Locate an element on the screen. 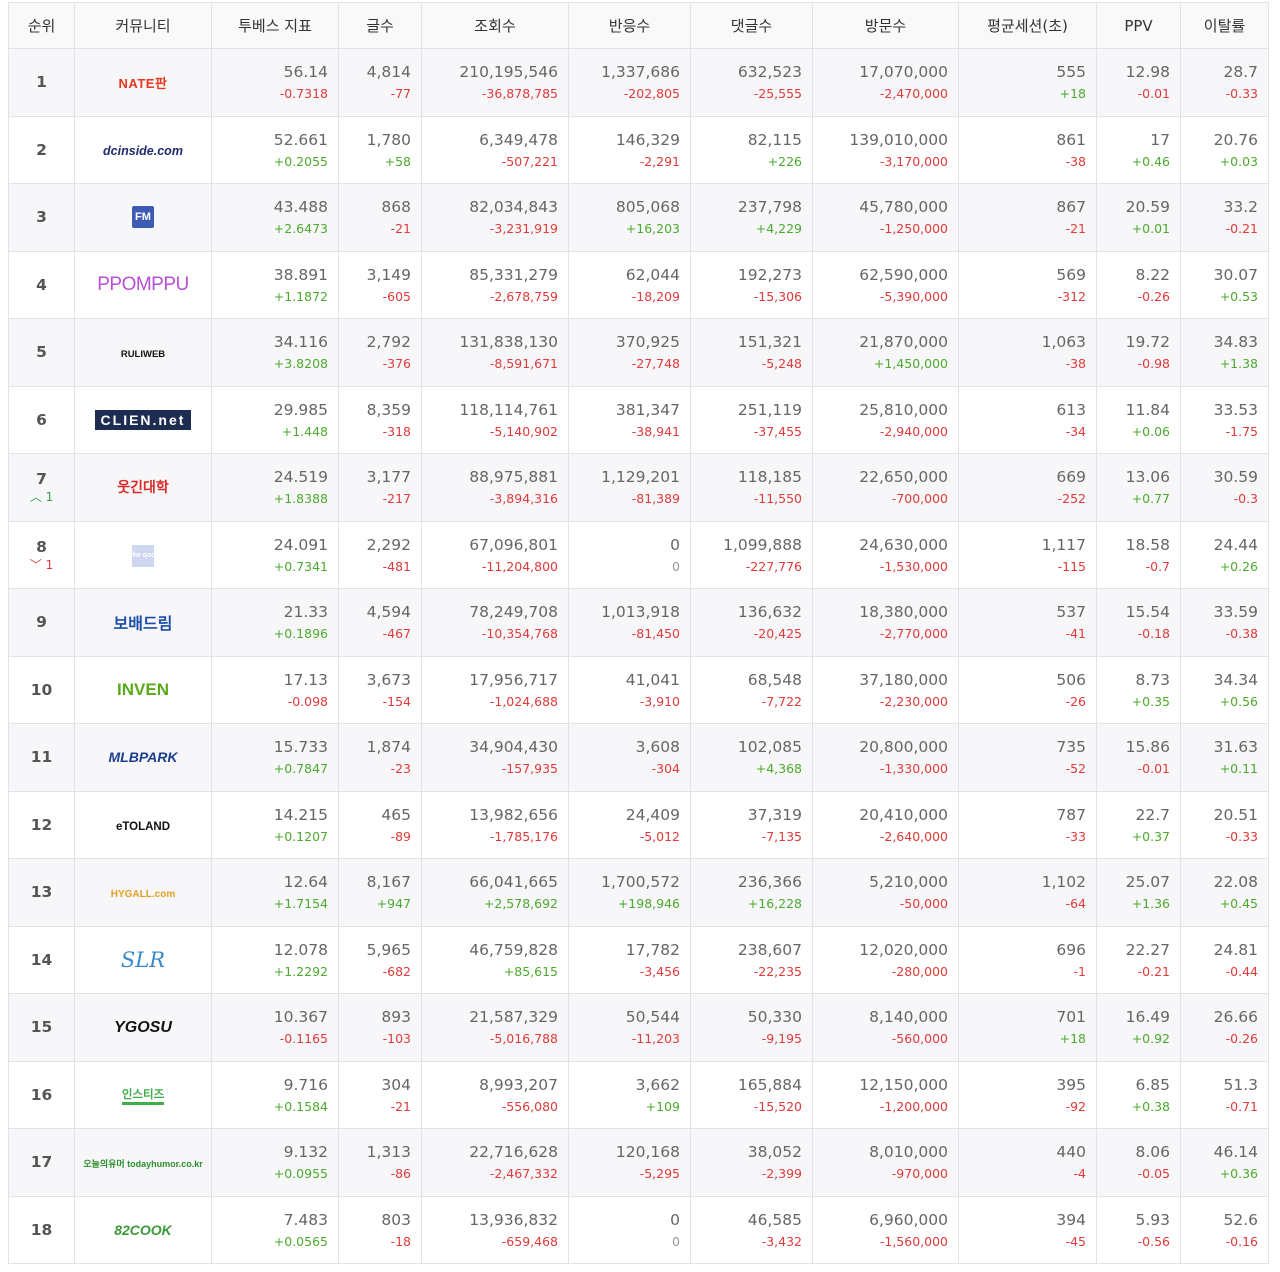 The width and height of the screenshot is (1280, 1272). posts-value: 3,149 is located at coordinates (388, 274).